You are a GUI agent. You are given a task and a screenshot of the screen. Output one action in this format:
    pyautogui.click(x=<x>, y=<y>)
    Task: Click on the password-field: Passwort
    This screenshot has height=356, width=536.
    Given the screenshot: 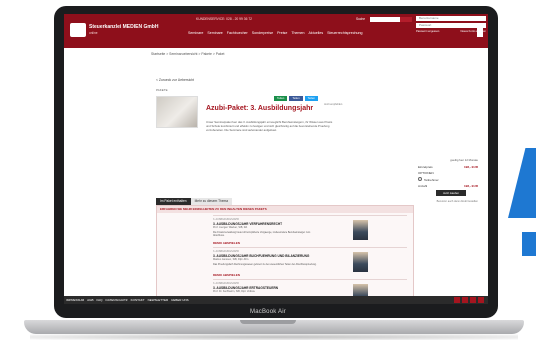 What is the action you would take?
    pyautogui.click(x=451, y=25)
    